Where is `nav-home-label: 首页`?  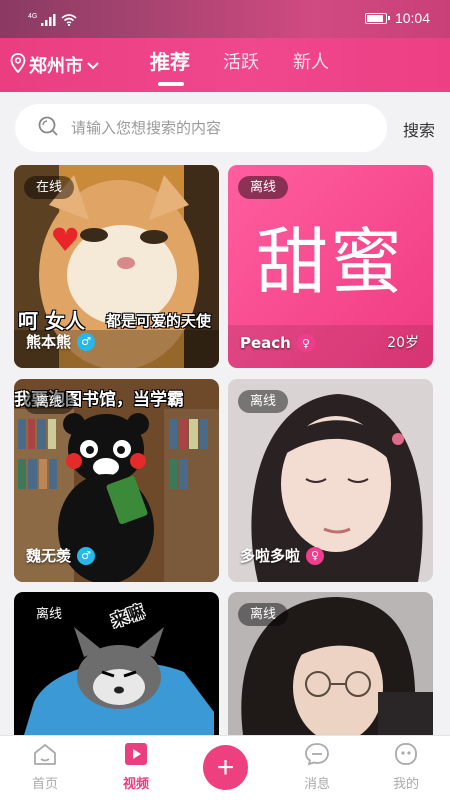
nav-home-label: 首页 is located at coordinates (44, 784).